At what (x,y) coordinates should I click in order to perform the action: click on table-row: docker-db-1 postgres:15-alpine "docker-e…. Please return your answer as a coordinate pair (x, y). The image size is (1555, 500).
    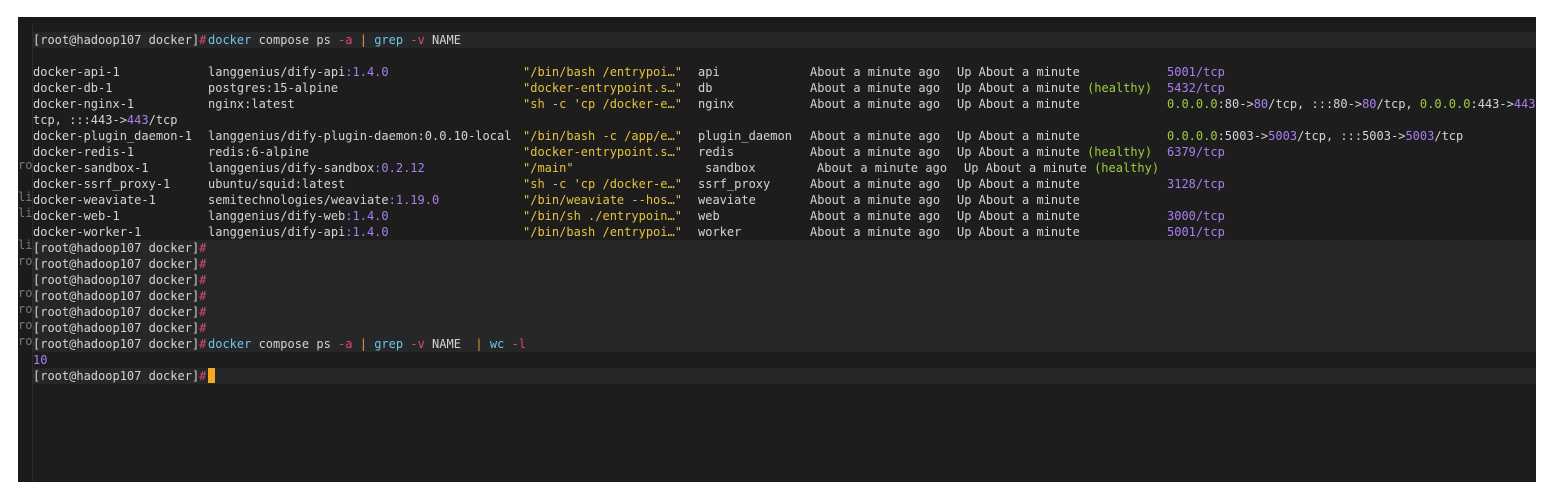
    Looking at the image, I should click on (784, 88).